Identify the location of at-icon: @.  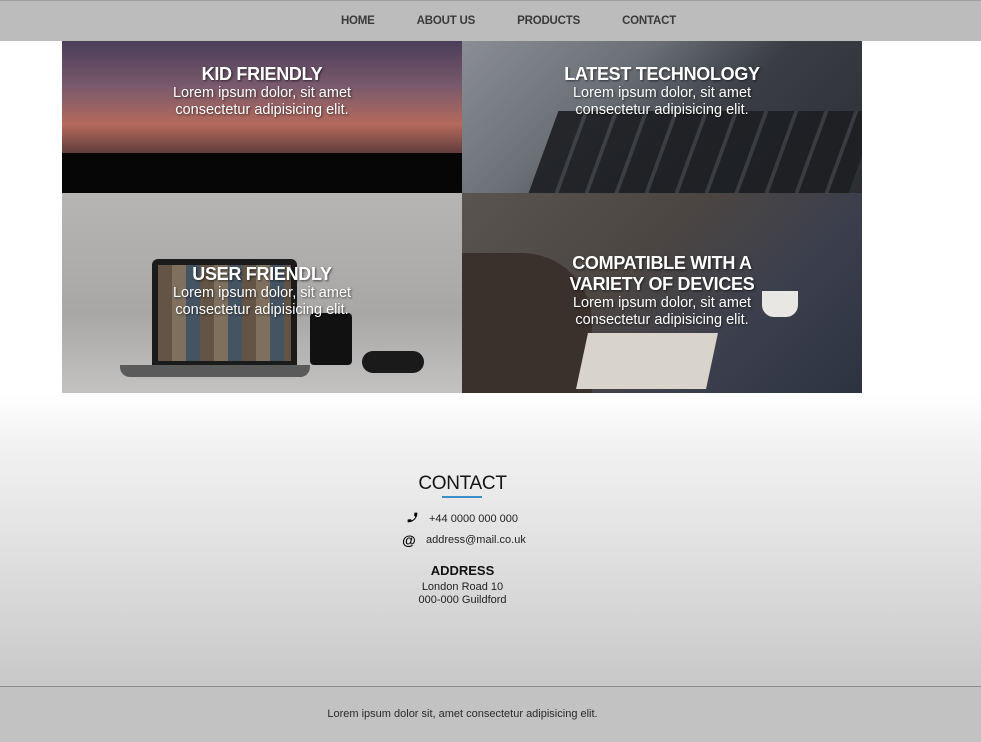
(409, 540).